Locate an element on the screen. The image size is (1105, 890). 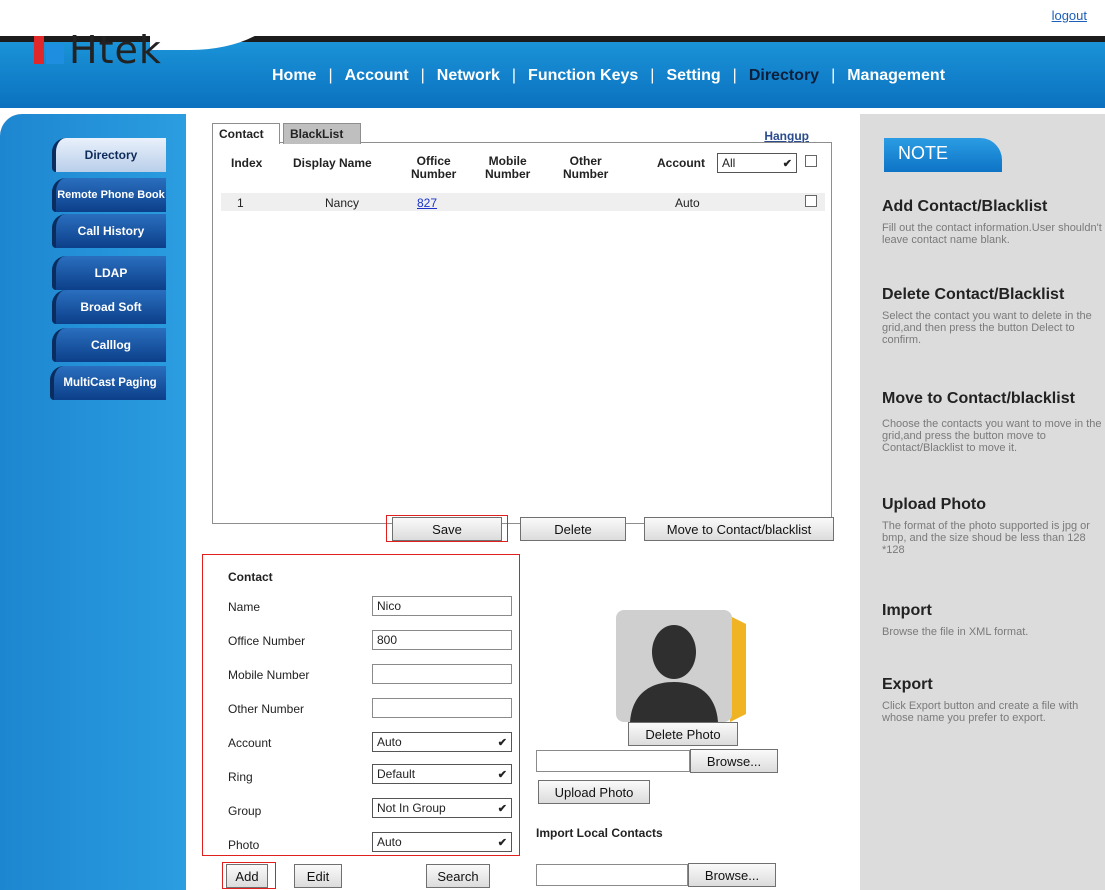
upload-photo-button: Upload Photo is located at coordinates (594, 792).